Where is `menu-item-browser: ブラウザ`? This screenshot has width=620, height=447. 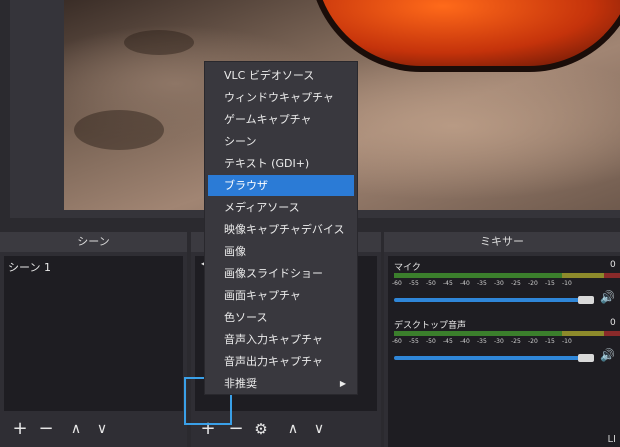 menu-item-browser: ブラウザ is located at coordinates (281, 185).